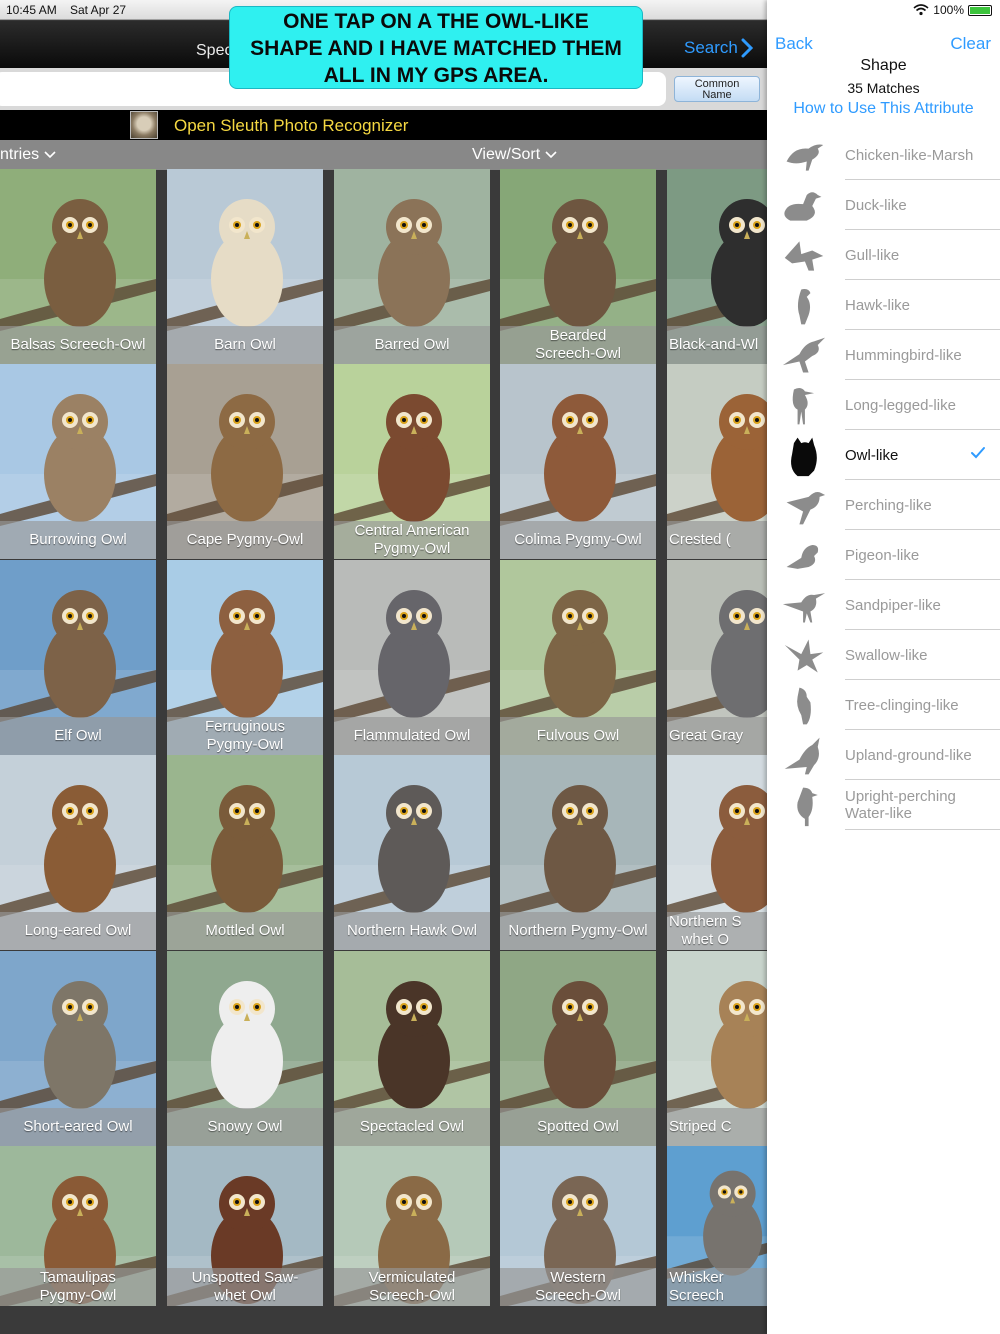 The height and width of the screenshot is (1334, 1000). What do you see at coordinates (883, 88) in the screenshot?
I see `match-count: 35 Matches` at bounding box center [883, 88].